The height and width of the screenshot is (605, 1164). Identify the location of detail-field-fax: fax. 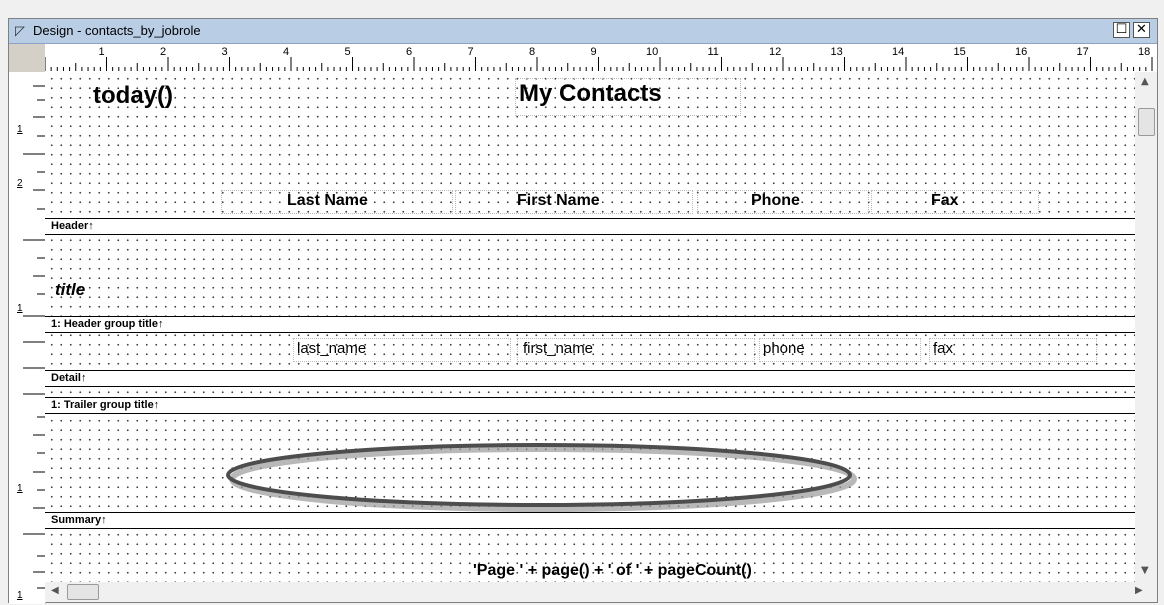
(943, 348).